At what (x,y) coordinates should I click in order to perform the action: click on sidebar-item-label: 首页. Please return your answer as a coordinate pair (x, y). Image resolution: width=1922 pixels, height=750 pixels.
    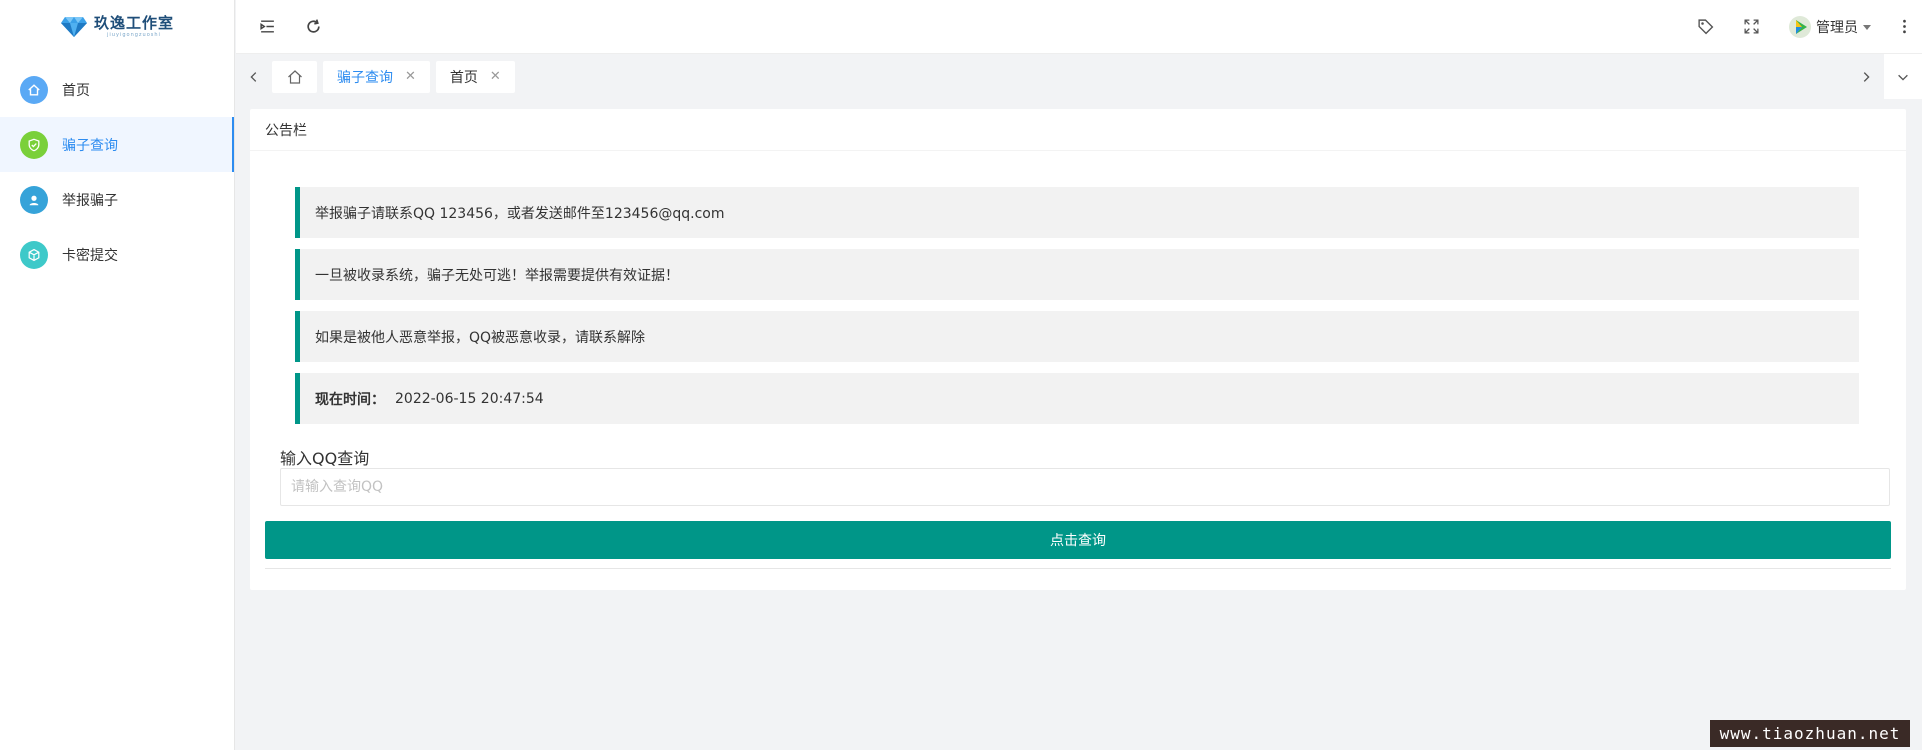
    Looking at the image, I should click on (76, 90).